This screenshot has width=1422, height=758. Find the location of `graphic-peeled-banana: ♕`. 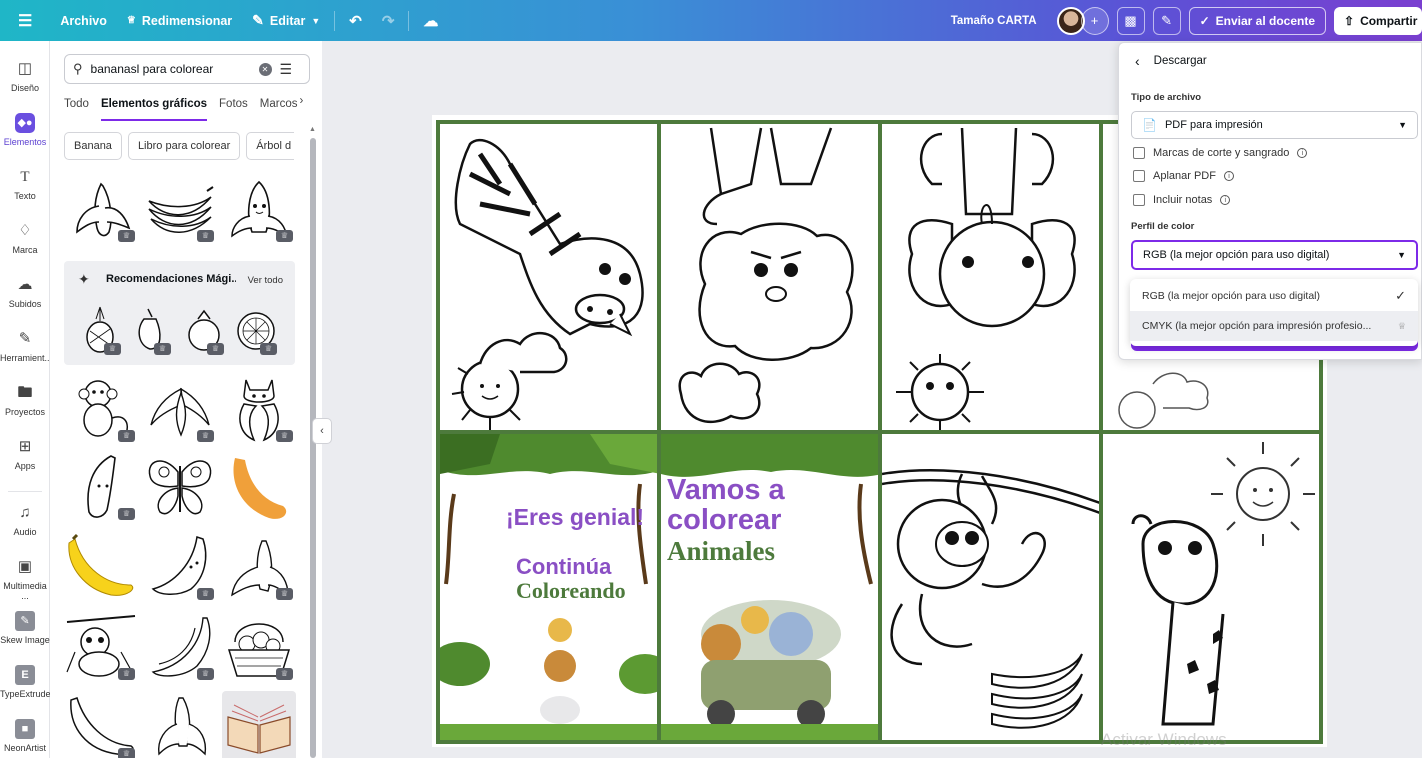

graphic-peeled-banana: ♕ is located at coordinates (101, 209).